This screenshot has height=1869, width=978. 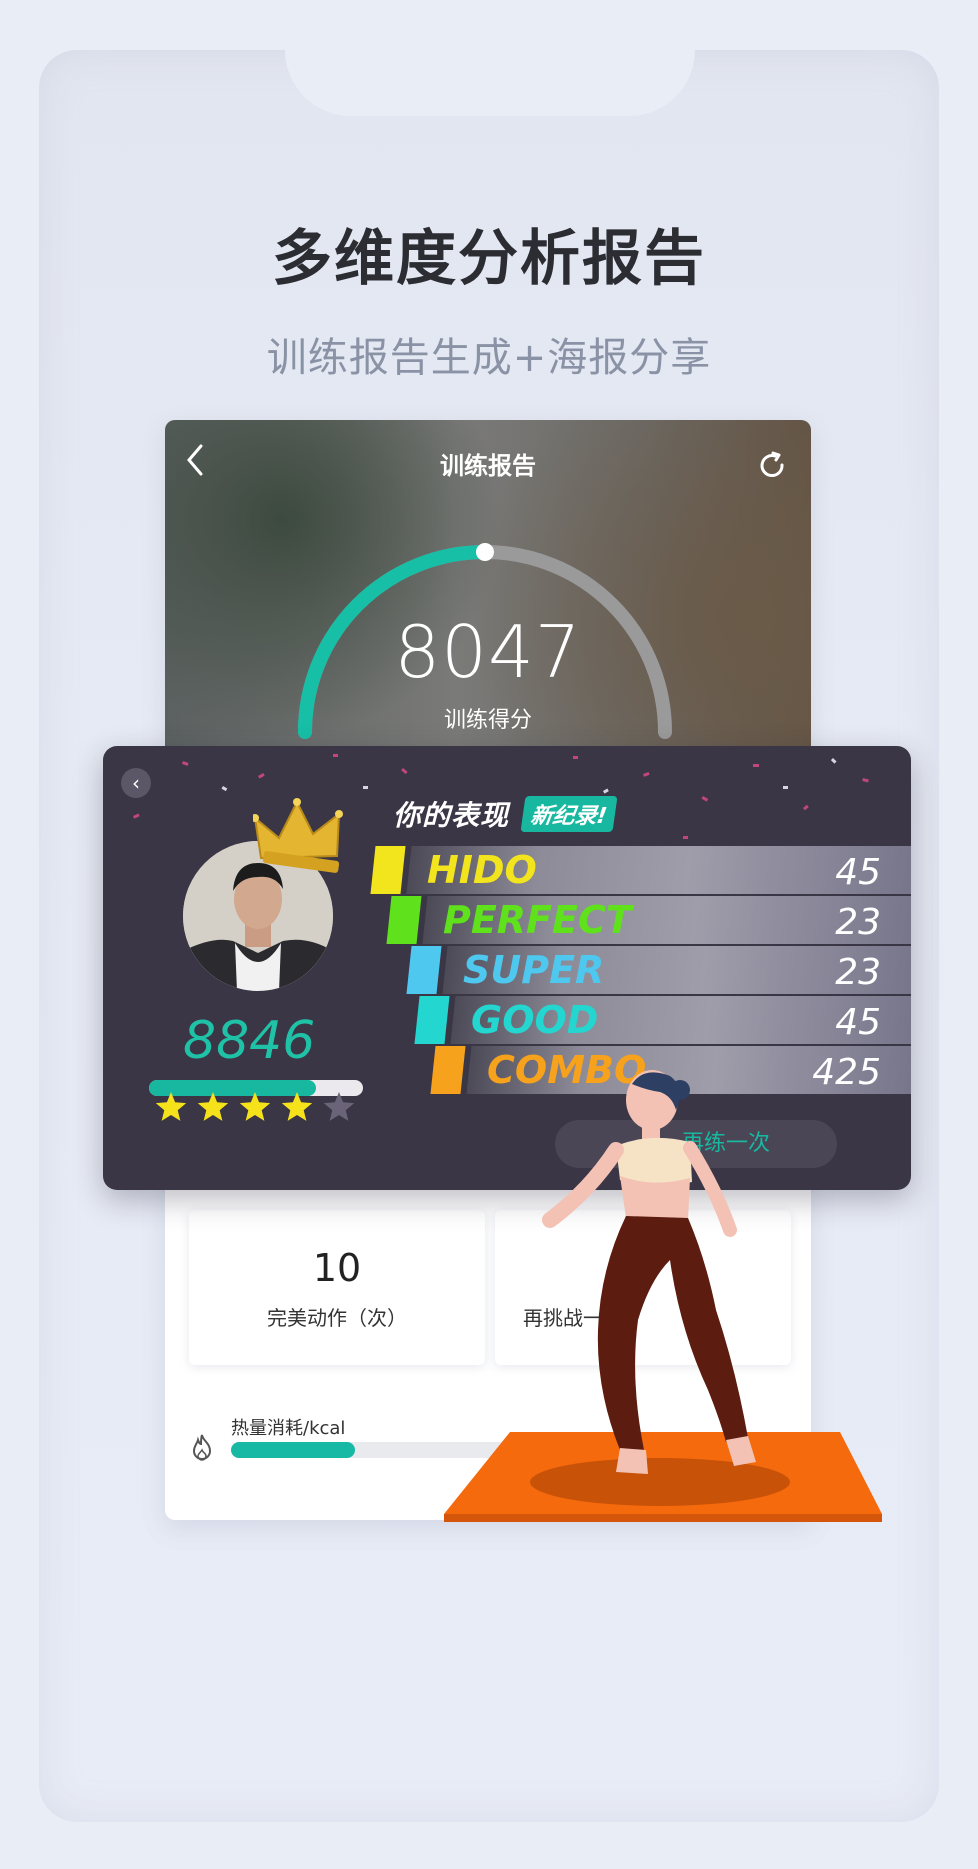 I want to click on kcal-label: 热量消耗/kcal, so click(x=288, y=1428).